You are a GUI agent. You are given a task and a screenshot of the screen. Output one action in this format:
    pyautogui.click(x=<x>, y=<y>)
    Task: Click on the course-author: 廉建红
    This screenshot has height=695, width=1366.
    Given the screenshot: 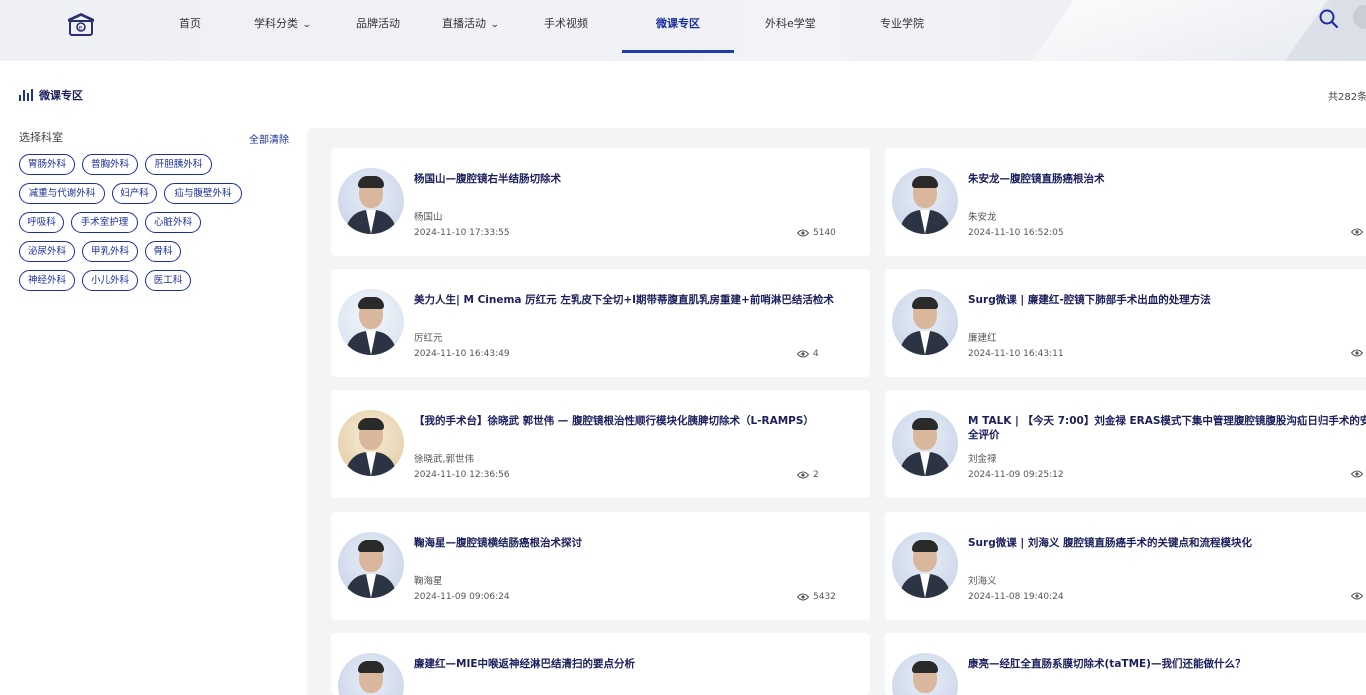 What is the action you would take?
    pyautogui.click(x=982, y=338)
    